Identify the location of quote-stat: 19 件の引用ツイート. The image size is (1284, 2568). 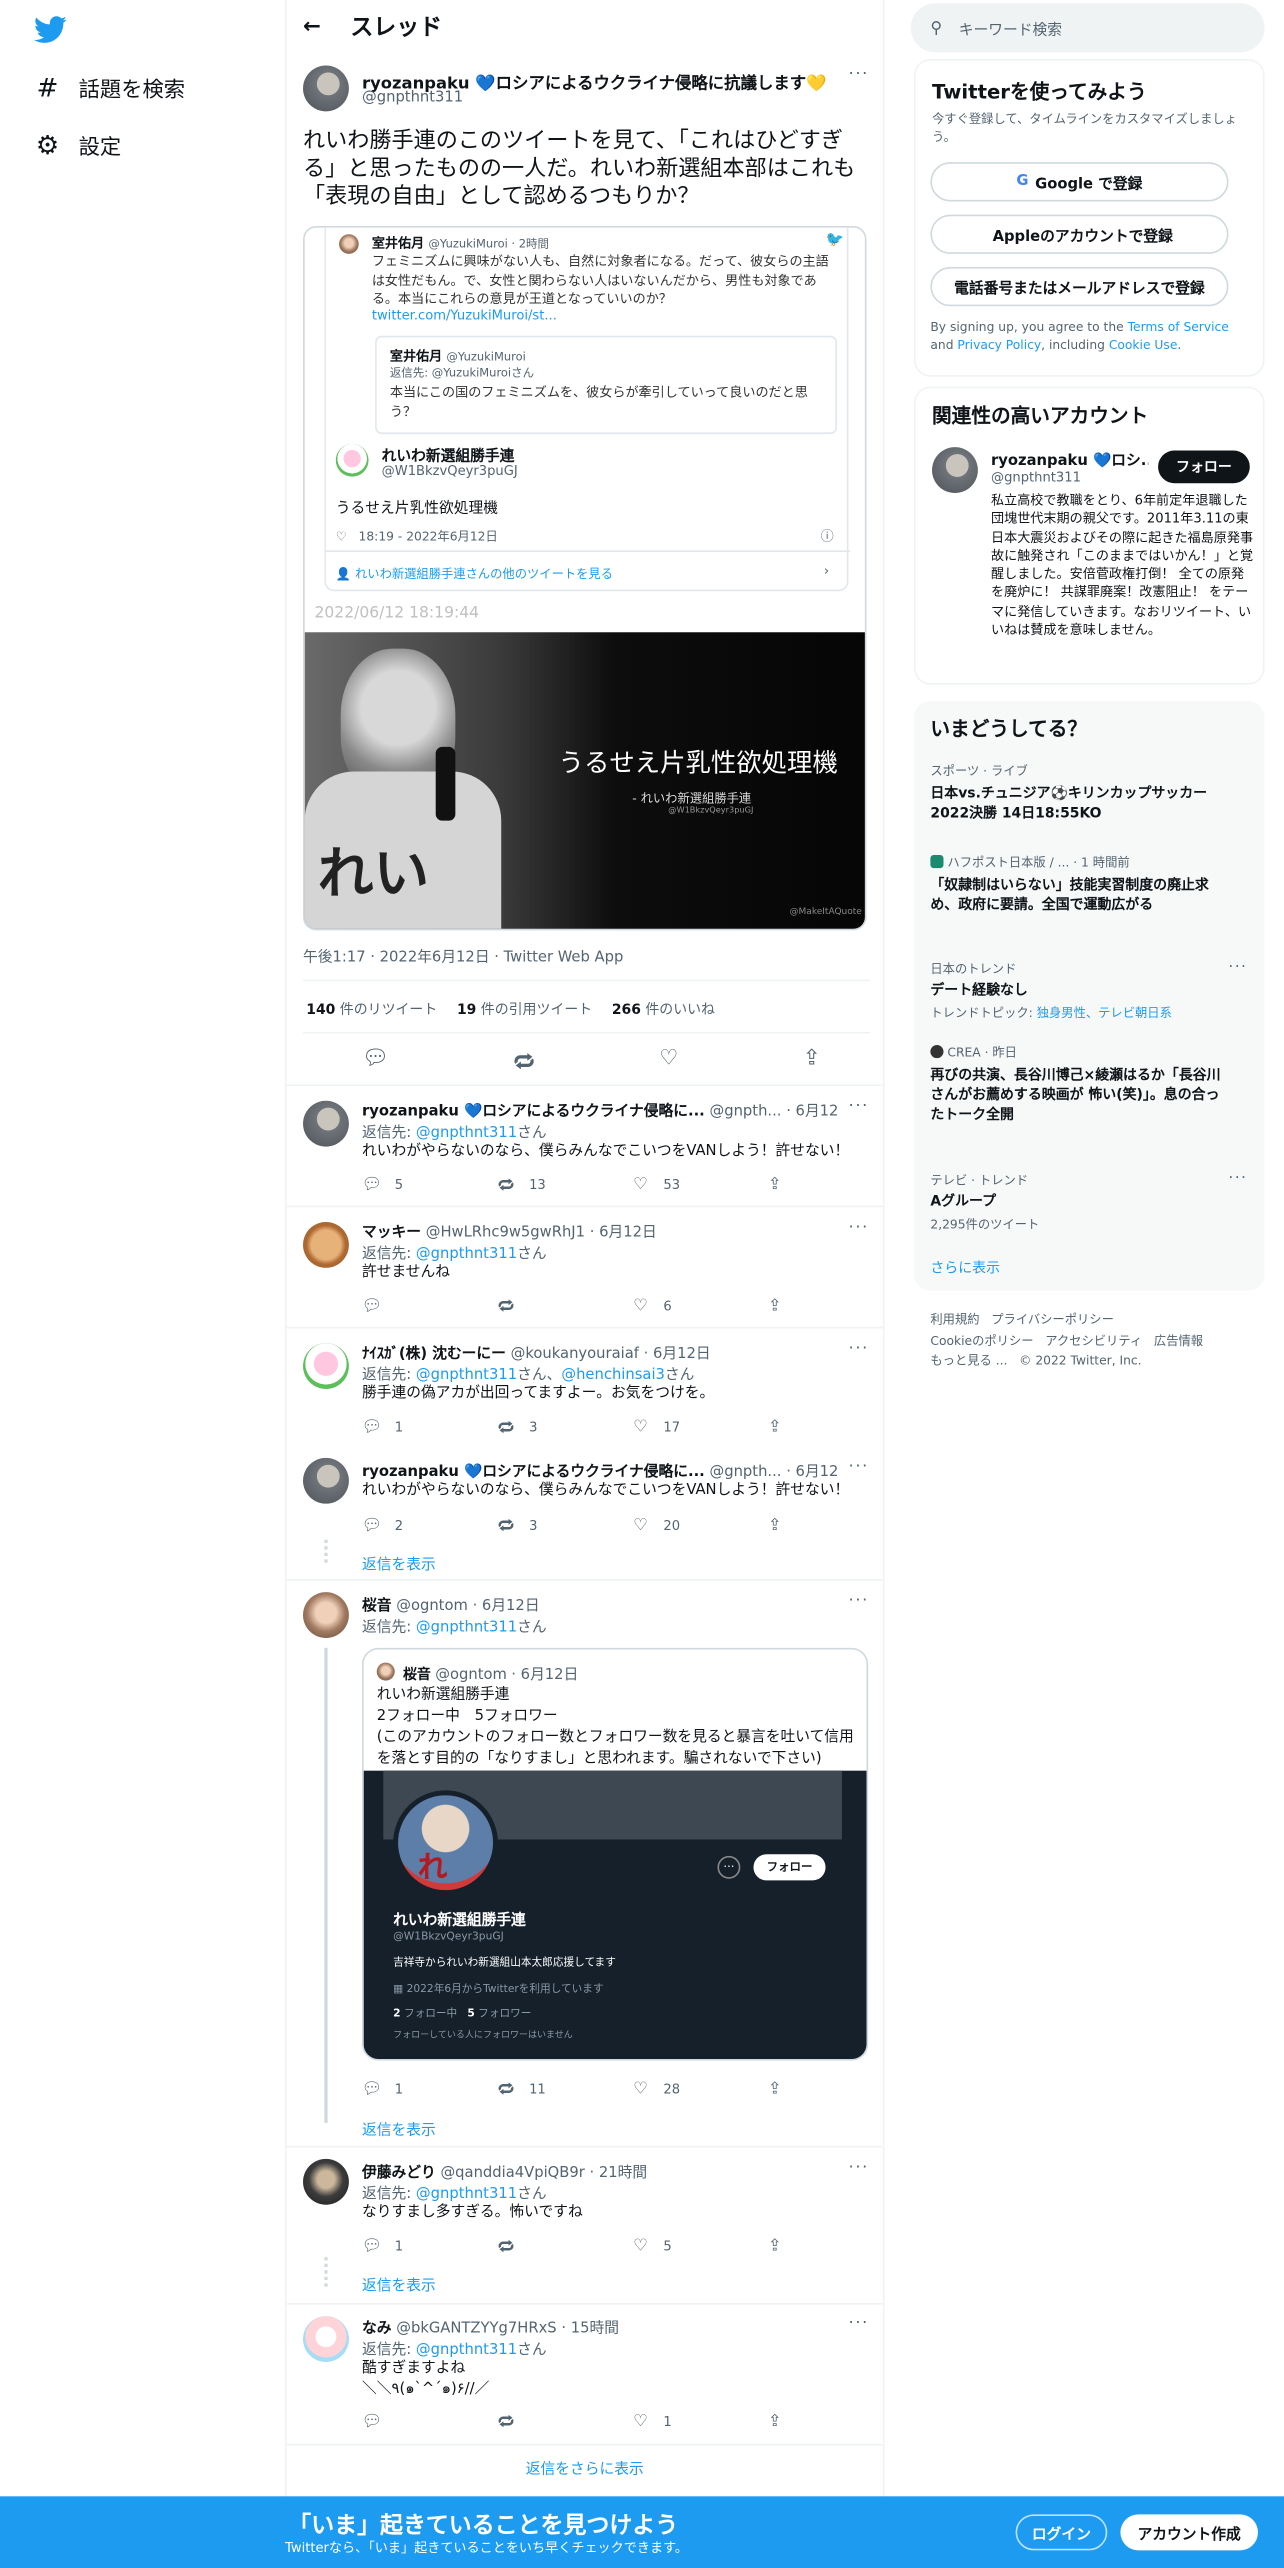
(524, 1008).